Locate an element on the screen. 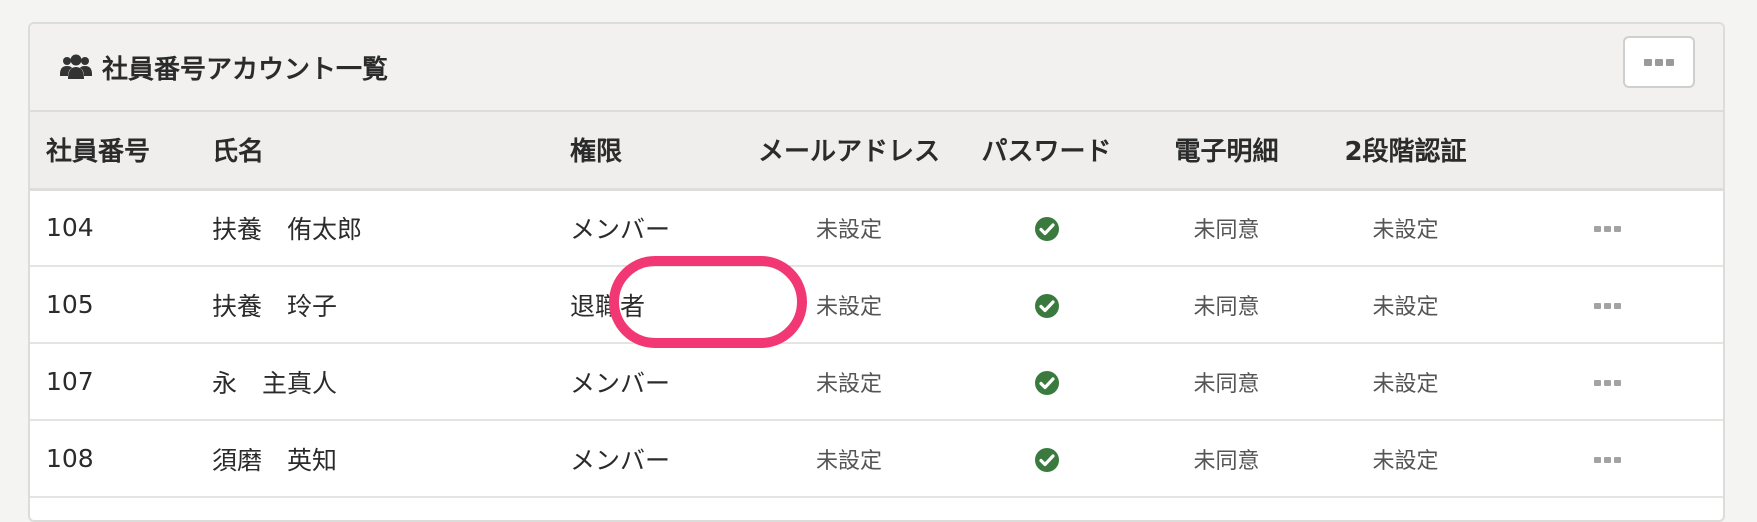  table-row: 108 須磨 英知 メンバー 未設定 未同意 未設定 is located at coordinates (876, 458).